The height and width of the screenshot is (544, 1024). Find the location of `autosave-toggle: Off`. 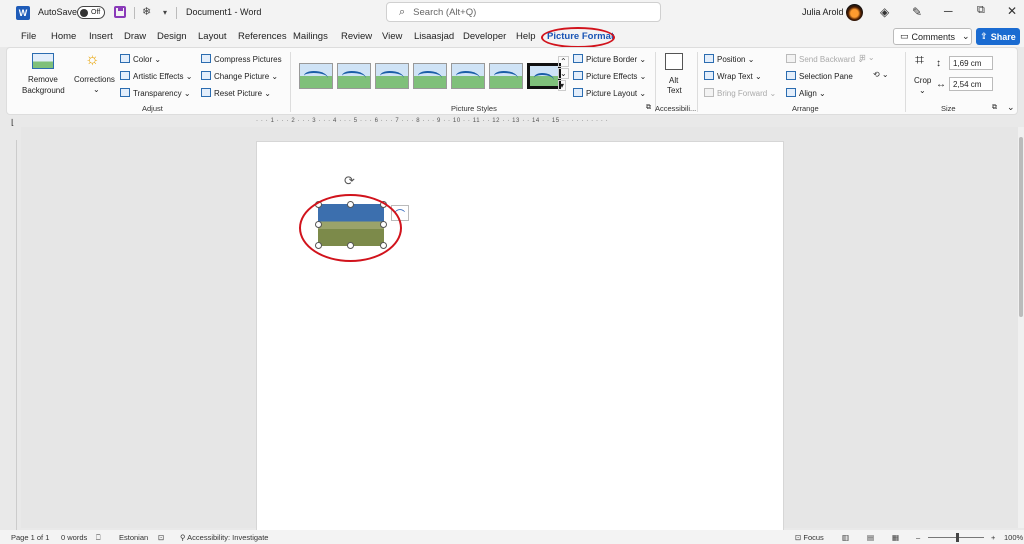

autosave-toggle: Off is located at coordinates (91, 12).